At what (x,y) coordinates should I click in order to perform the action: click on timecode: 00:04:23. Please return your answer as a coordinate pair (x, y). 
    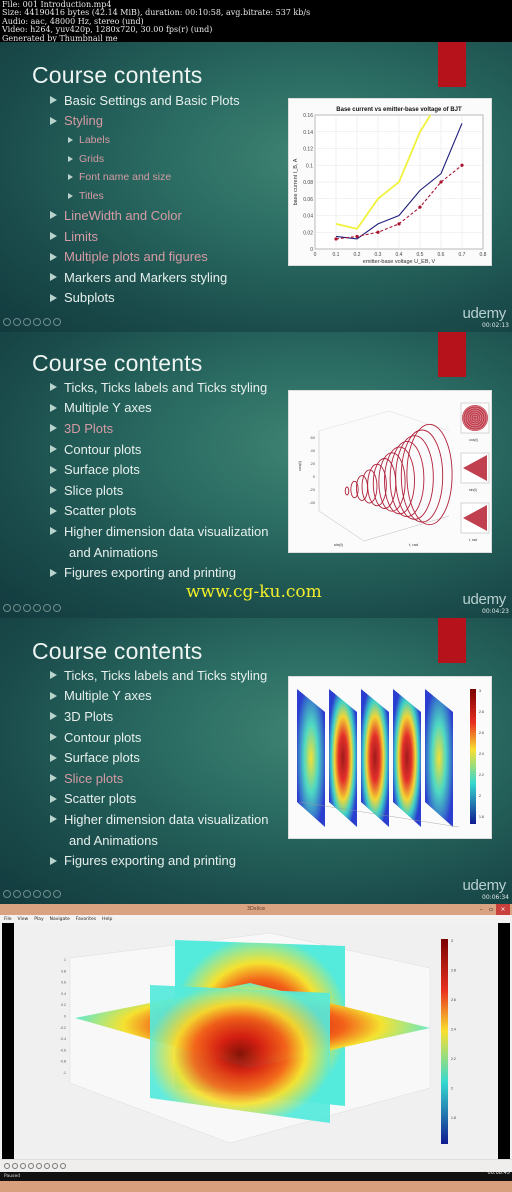
    Looking at the image, I should click on (495, 611).